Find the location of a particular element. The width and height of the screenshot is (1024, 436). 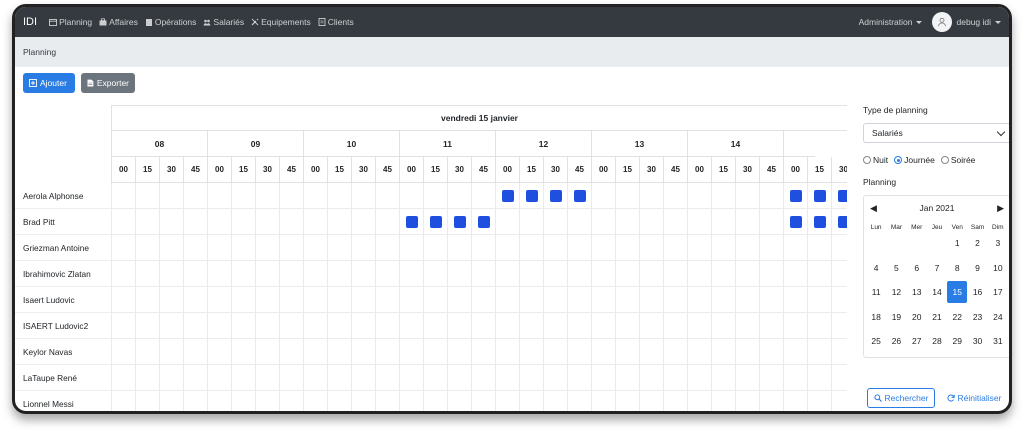

calendar-day: 10 is located at coordinates (998, 268).